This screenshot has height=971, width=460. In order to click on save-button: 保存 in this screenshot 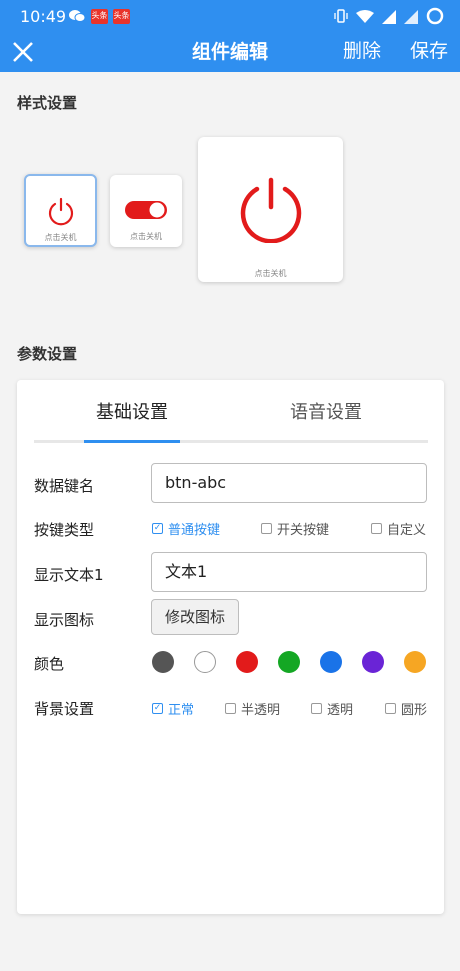, I will do `click(429, 49)`.